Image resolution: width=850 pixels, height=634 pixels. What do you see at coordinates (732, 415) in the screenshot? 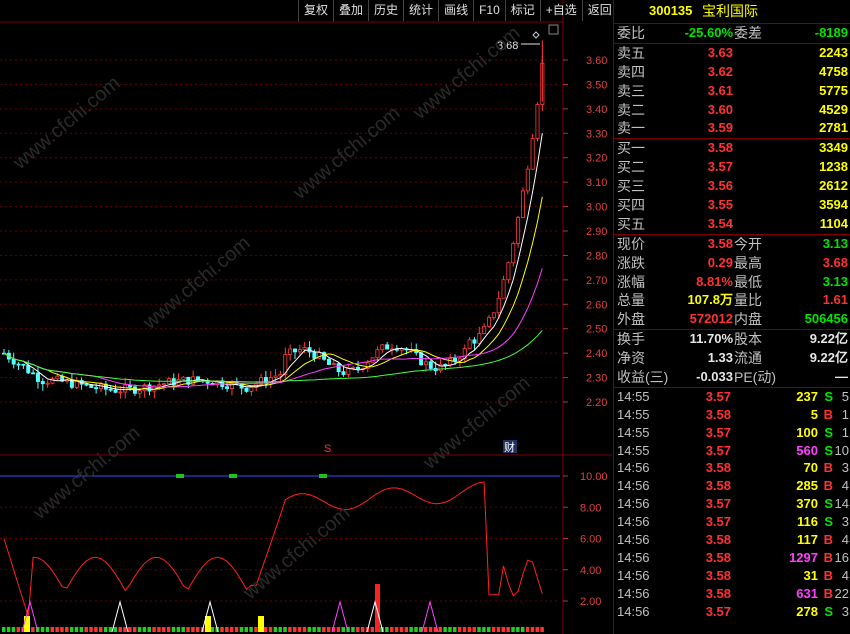
I see `tick-row: 14:55 3.58 5 B 1` at bounding box center [732, 415].